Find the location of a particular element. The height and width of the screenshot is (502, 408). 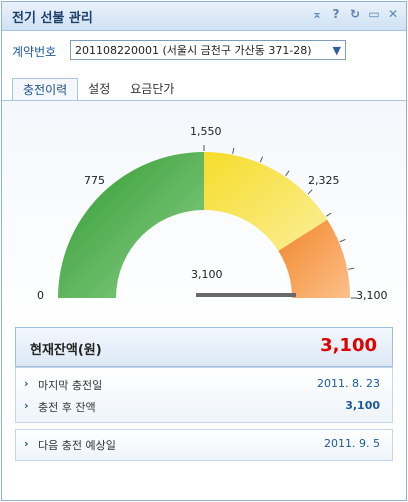

title-bar: 전기 선불 관리 ⌅ ? ↻ ▭ ✕ is located at coordinates (204, 16).